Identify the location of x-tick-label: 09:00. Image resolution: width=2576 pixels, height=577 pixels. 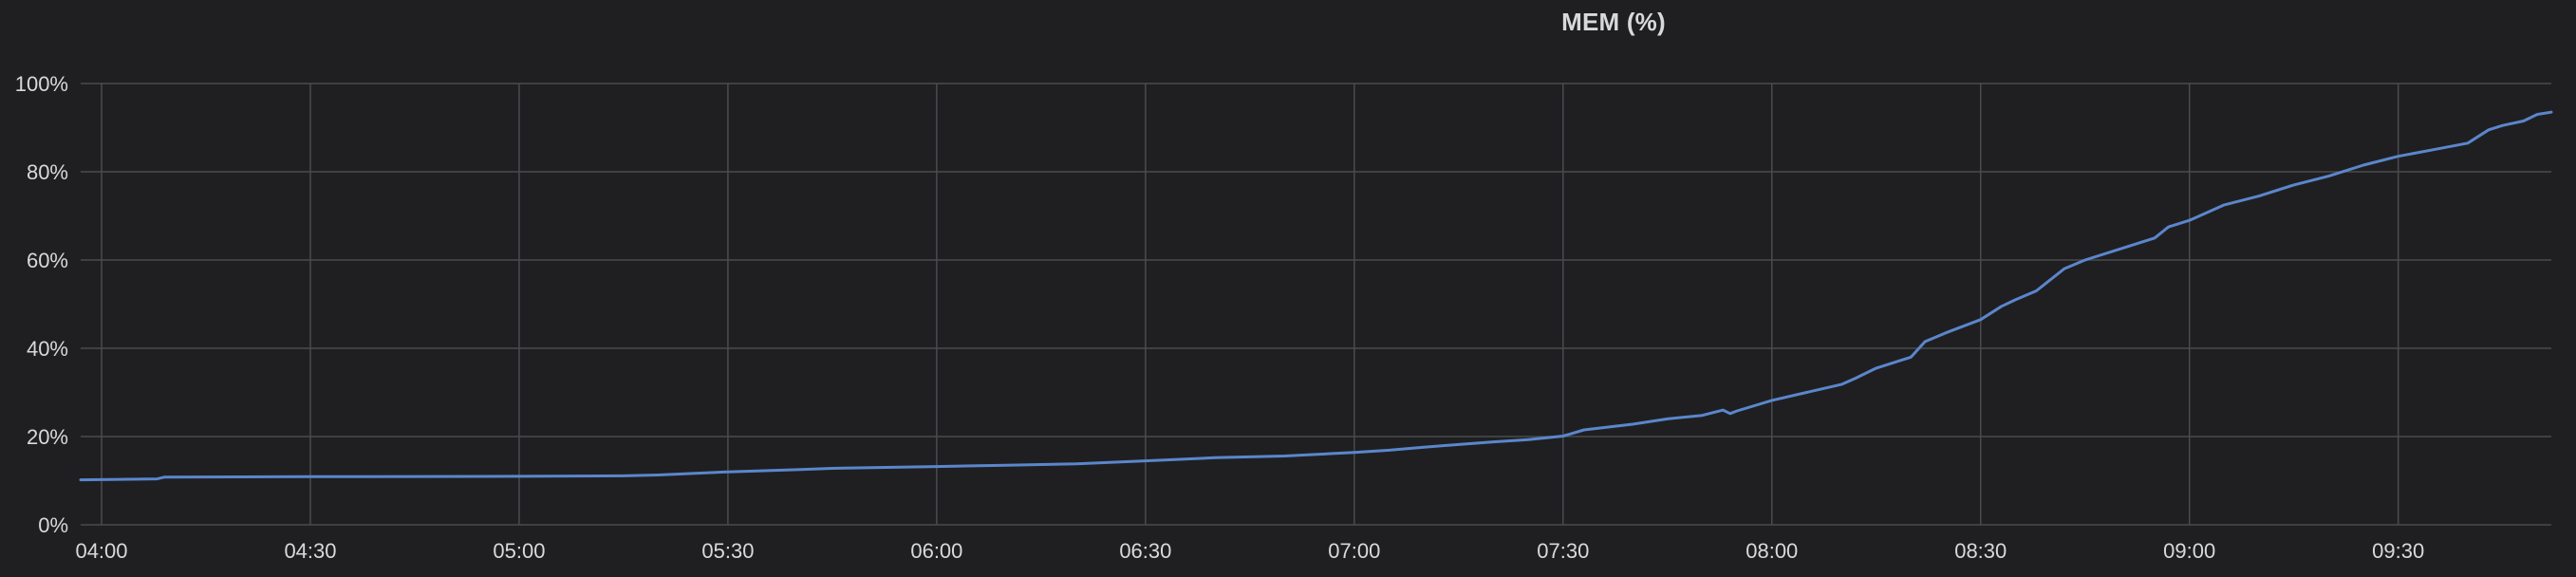
(2189, 551).